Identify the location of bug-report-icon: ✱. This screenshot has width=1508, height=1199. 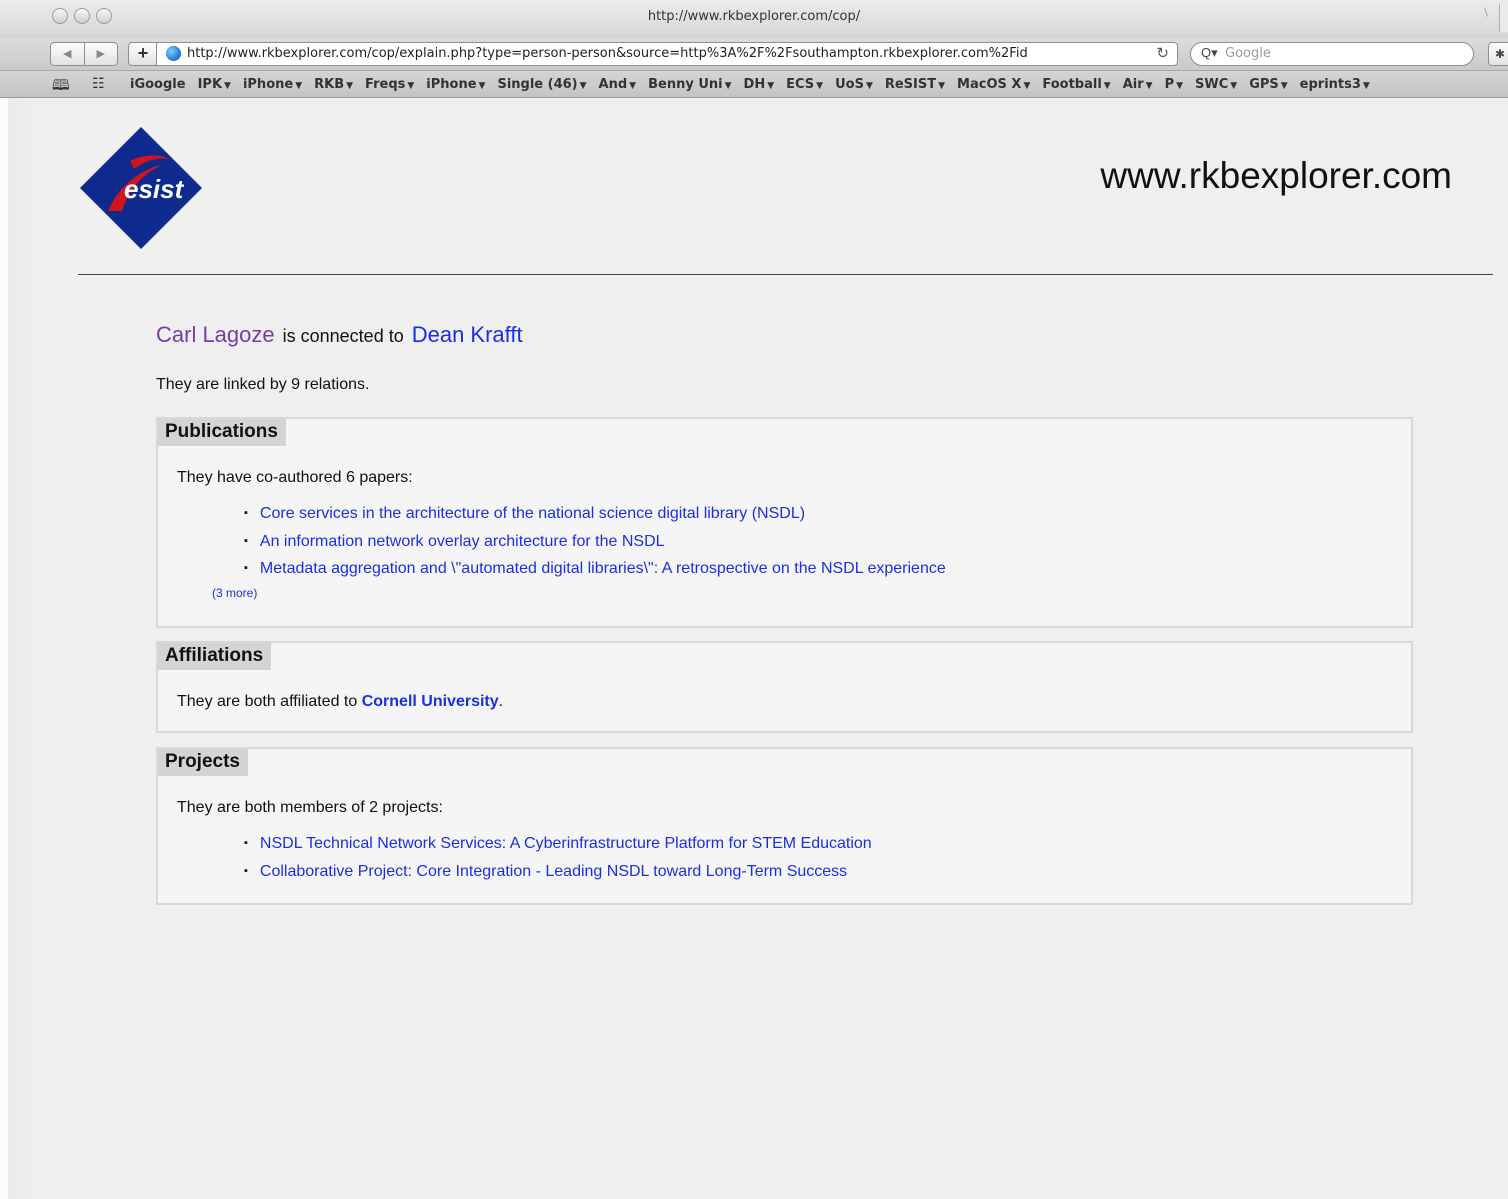
(1498, 54).